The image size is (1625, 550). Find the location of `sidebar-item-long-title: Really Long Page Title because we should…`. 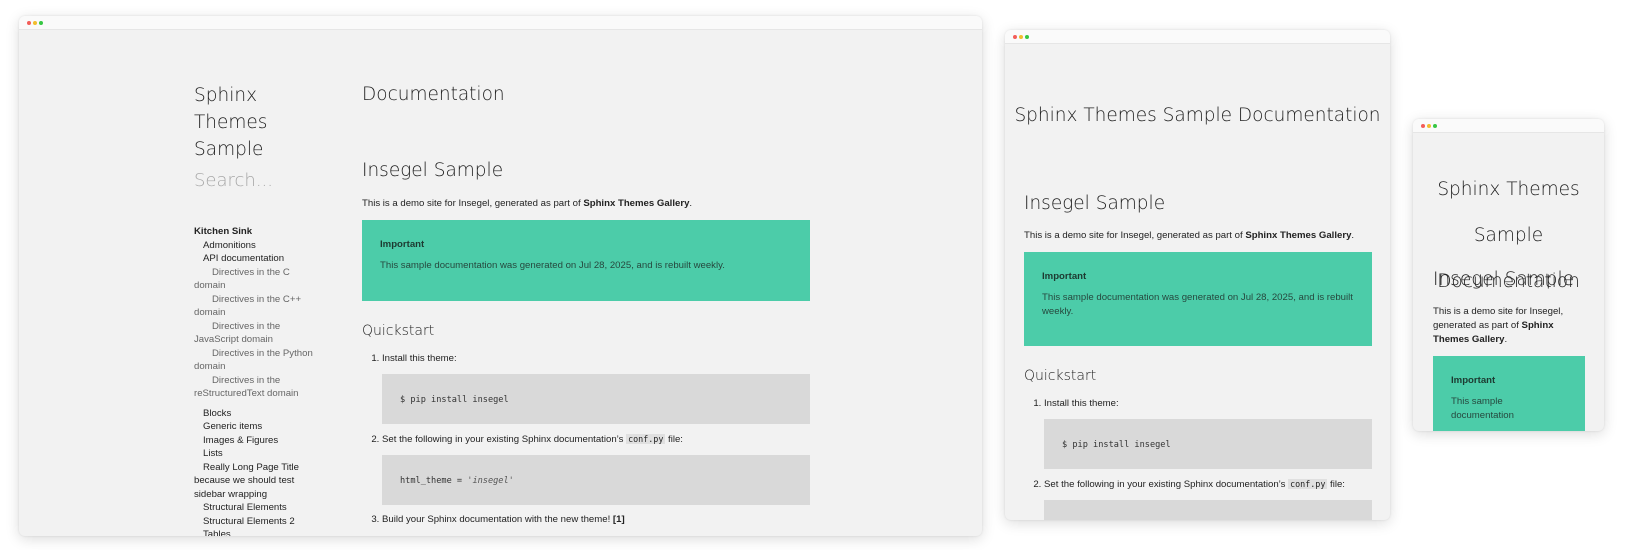

sidebar-item-long-title: Really Long Page Title because we should… is located at coordinates (258, 481).